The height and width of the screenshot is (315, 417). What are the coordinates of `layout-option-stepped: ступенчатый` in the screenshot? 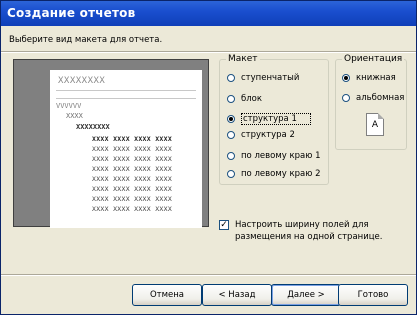 It's located at (263, 78).